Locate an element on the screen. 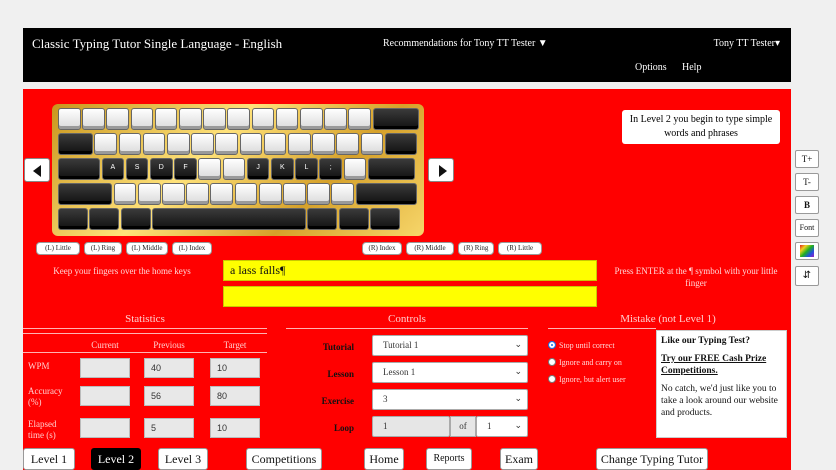 The width and height of the screenshot is (836, 470). loop-total-select: 1 ⌄ is located at coordinates (502, 426).